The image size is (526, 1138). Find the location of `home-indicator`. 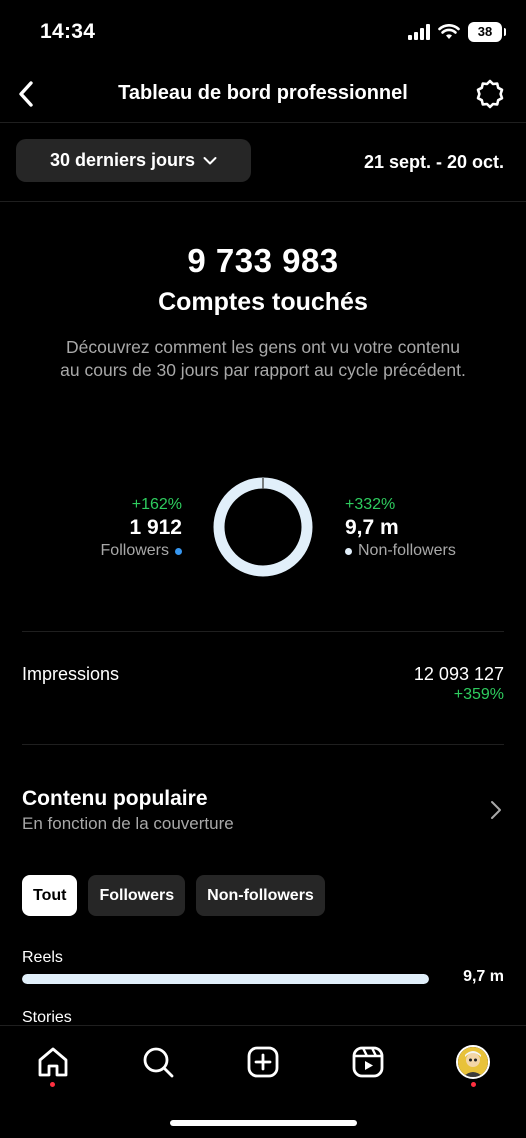

home-indicator is located at coordinates (263, 1123).